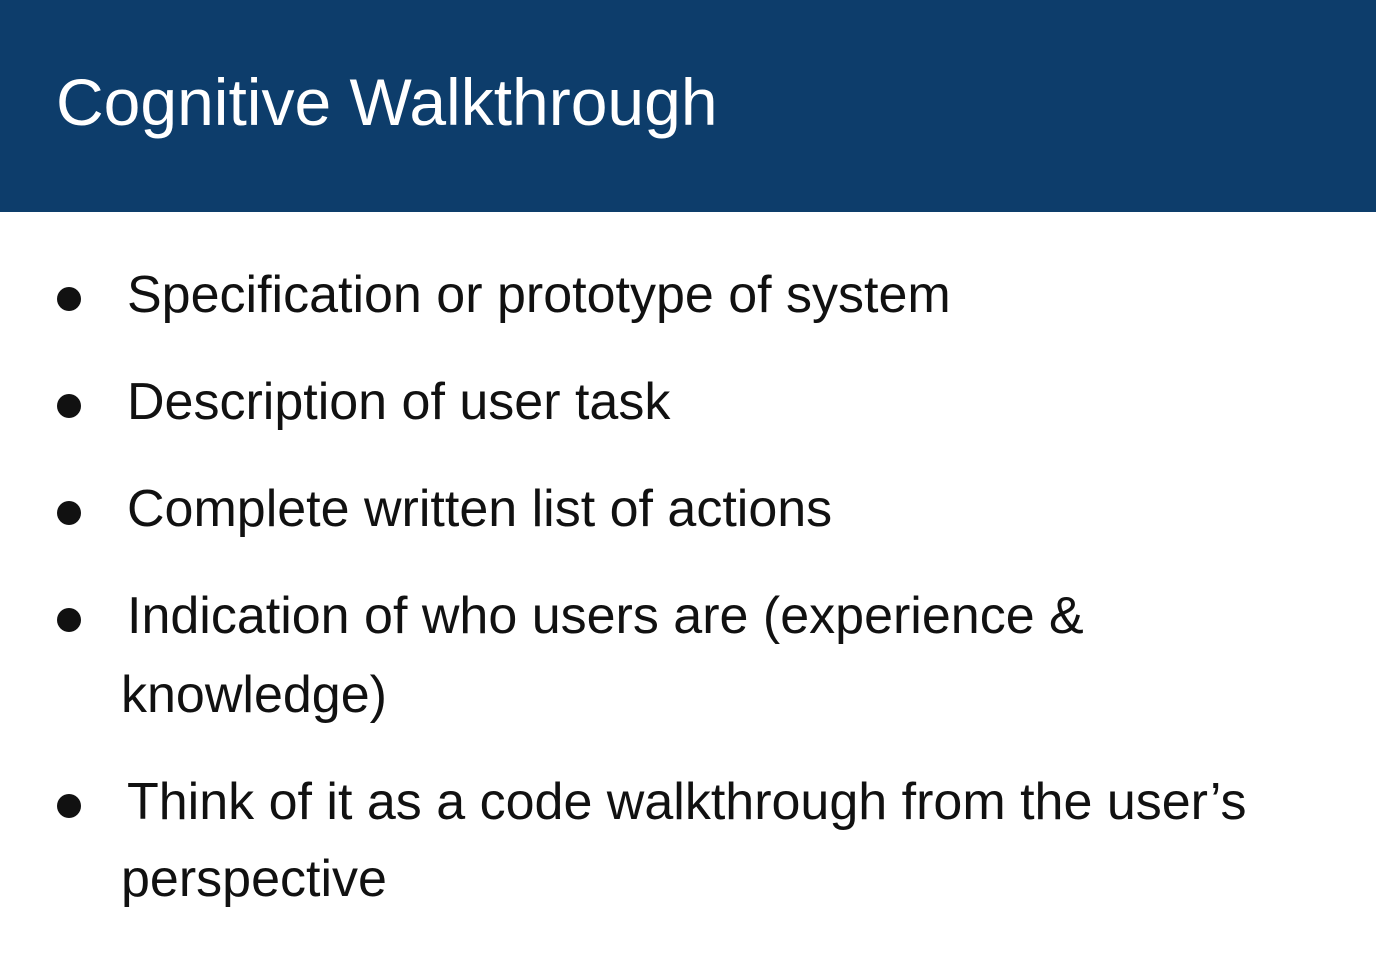 Image resolution: width=1376 pixels, height=976 pixels. I want to click on bullet-text-continued: perspective, so click(254, 879).